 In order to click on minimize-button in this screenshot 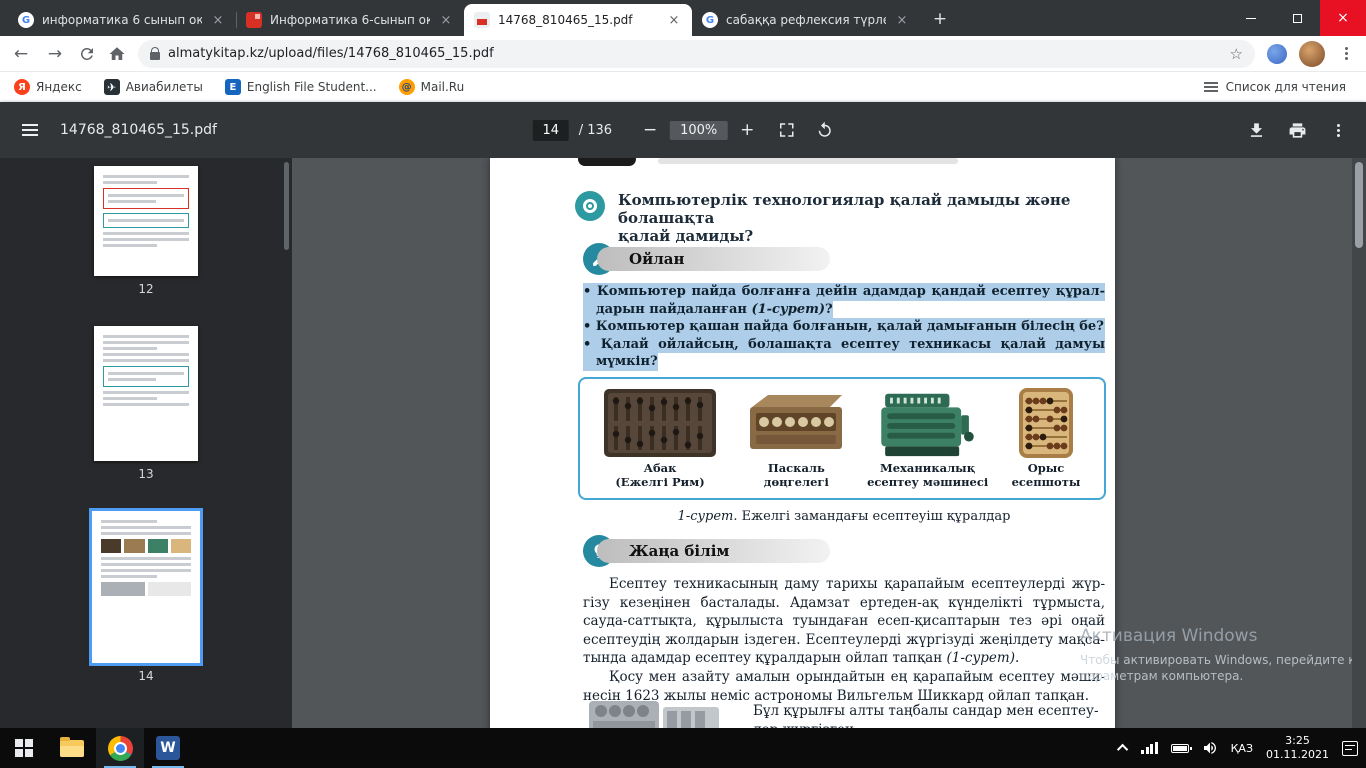, I will do `click(1251, 18)`.